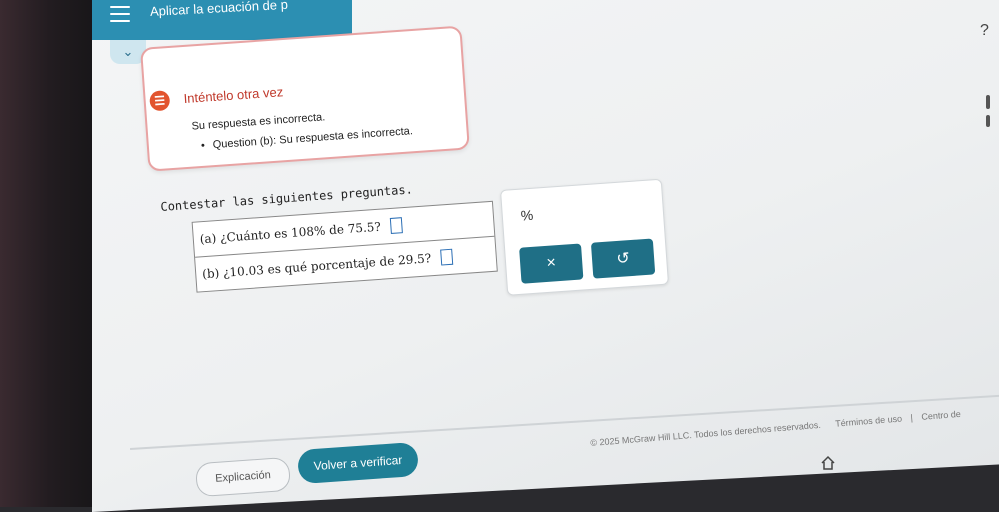 The height and width of the screenshot is (512, 999). What do you see at coordinates (623, 258) in the screenshot?
I see `undo-button: ↺` at bounding box center [623, 258].